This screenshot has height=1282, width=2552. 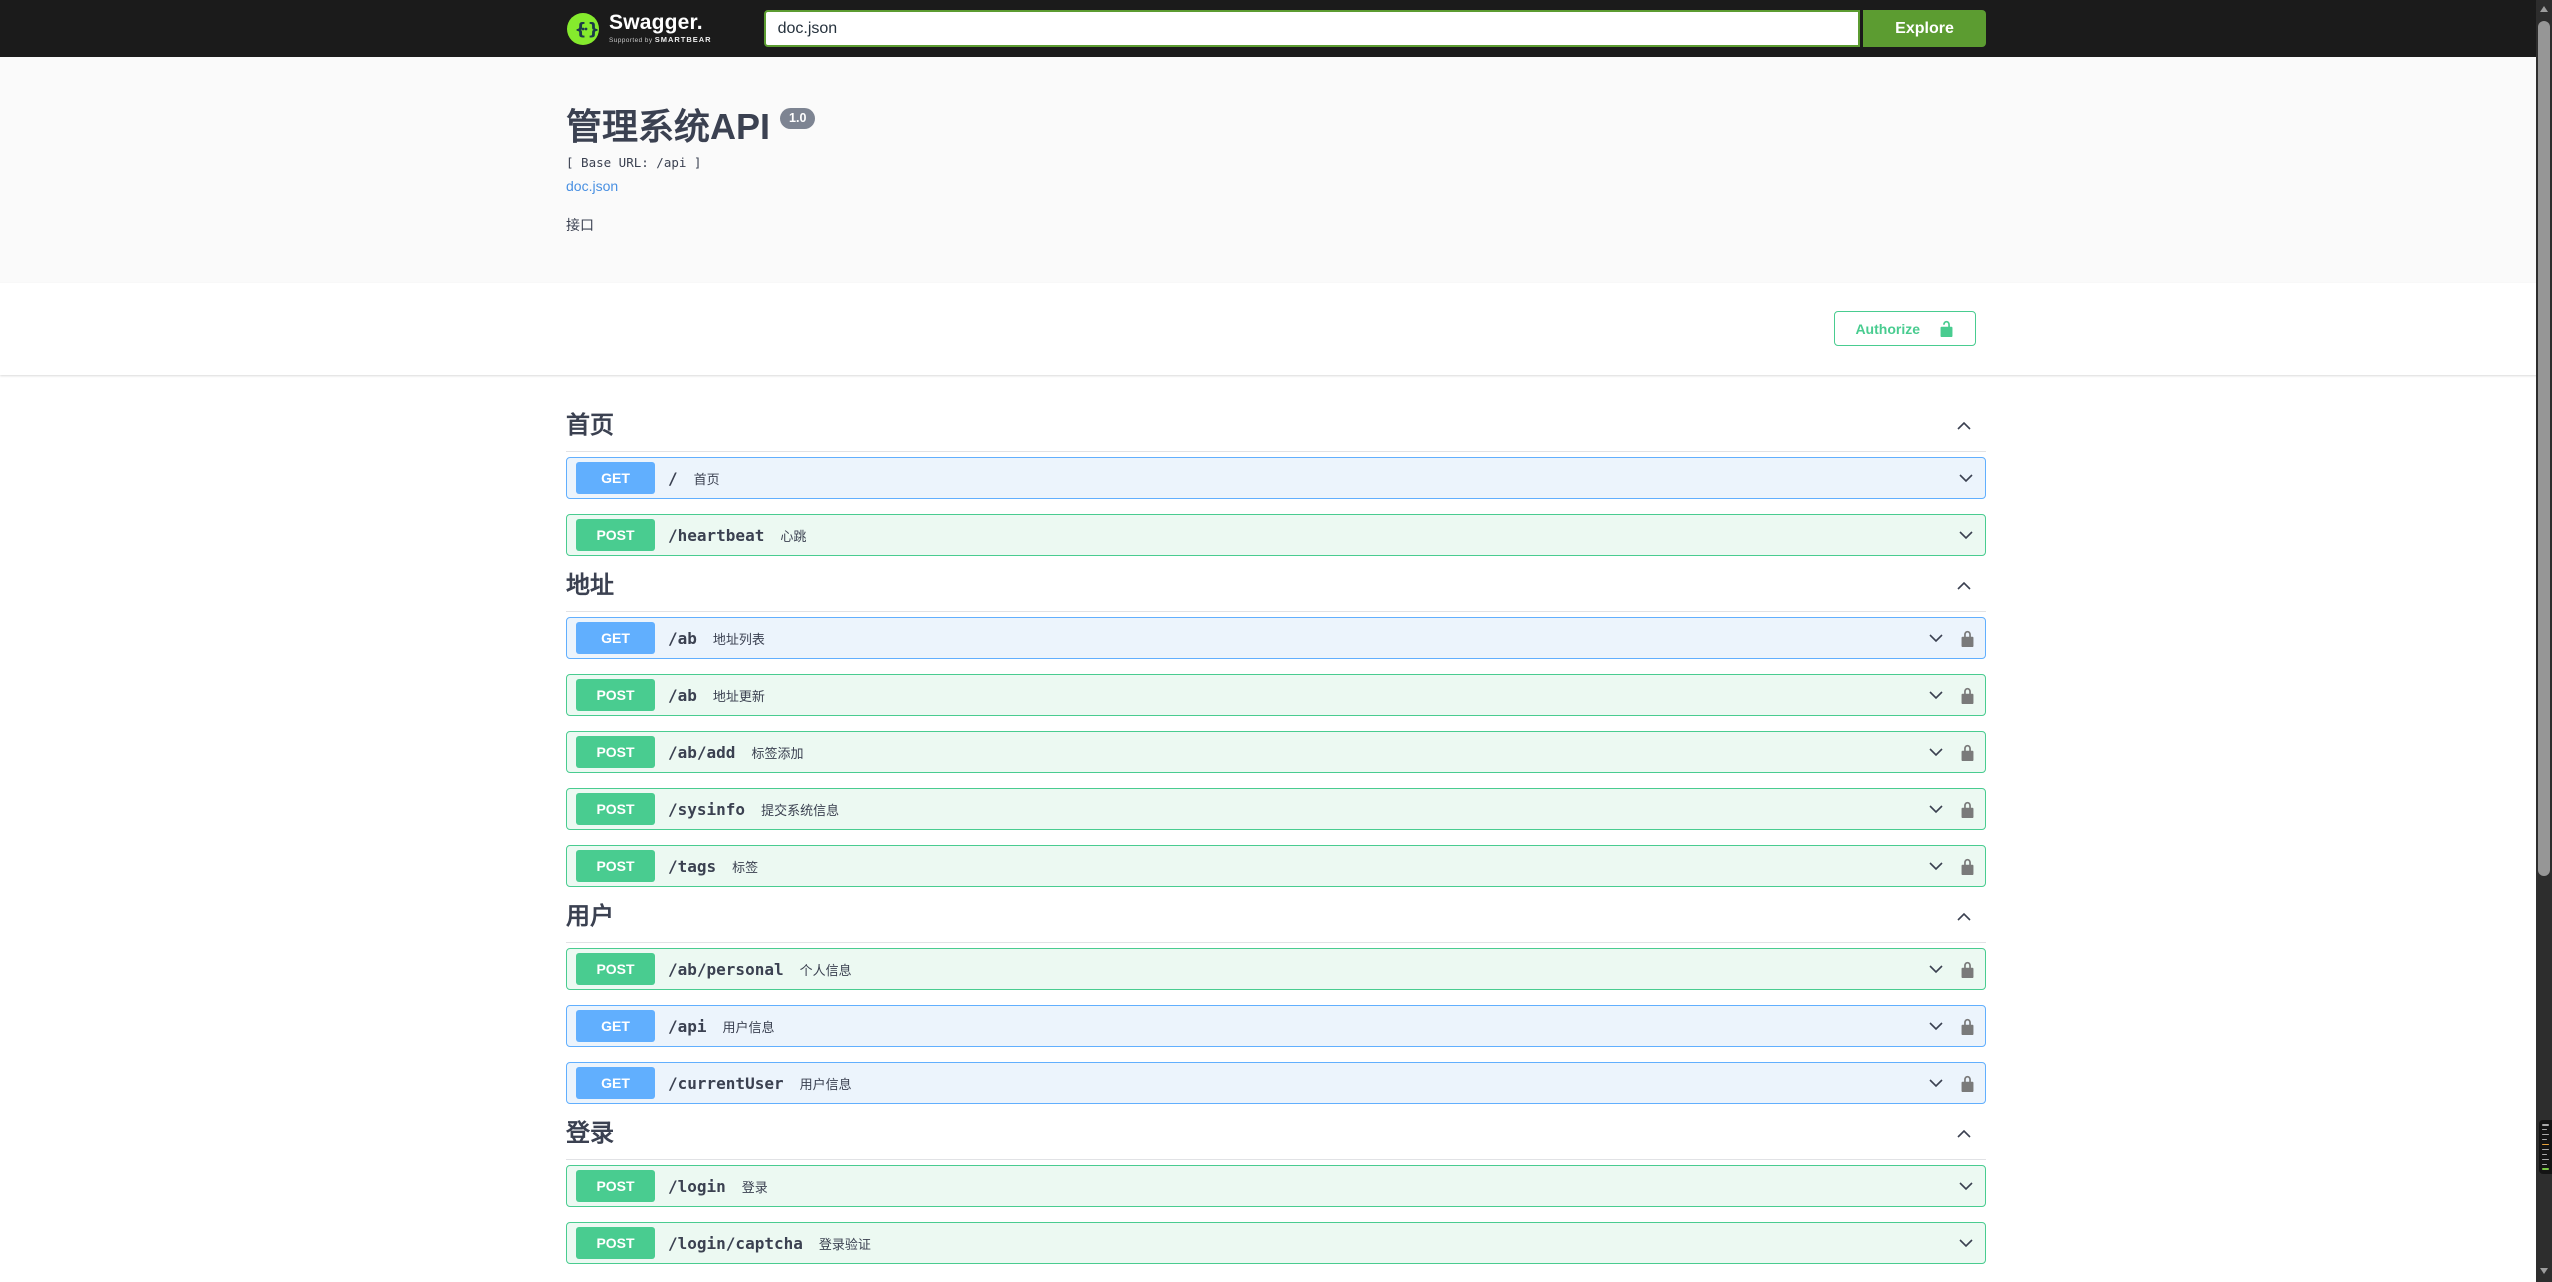 What do you see at coordinates (2544, 8) in the screenshot?
I see `scroll-up-button` at bounding box center [2544, 8].